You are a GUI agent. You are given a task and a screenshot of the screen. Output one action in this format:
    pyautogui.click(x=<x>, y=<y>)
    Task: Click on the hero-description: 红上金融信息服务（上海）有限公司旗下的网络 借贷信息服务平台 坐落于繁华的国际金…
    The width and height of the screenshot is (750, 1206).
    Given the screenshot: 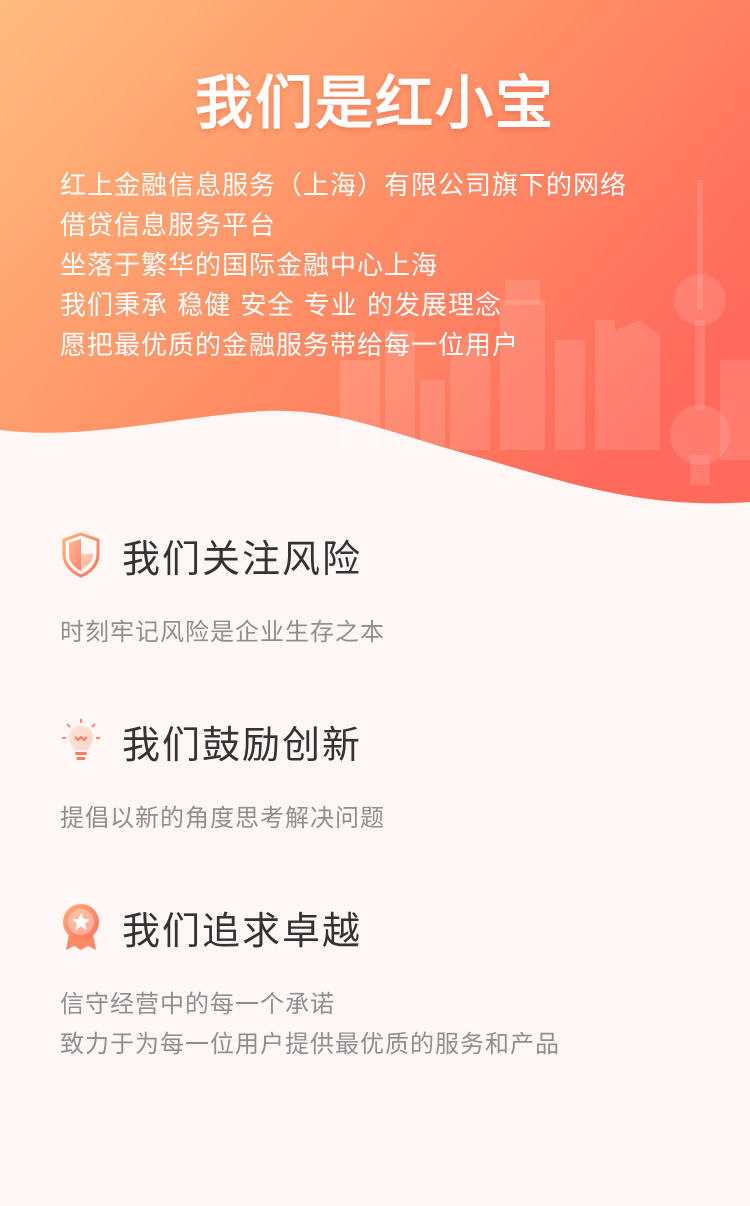 What is the action you would take?
    pyautogui.click(x=385, y=266)
    